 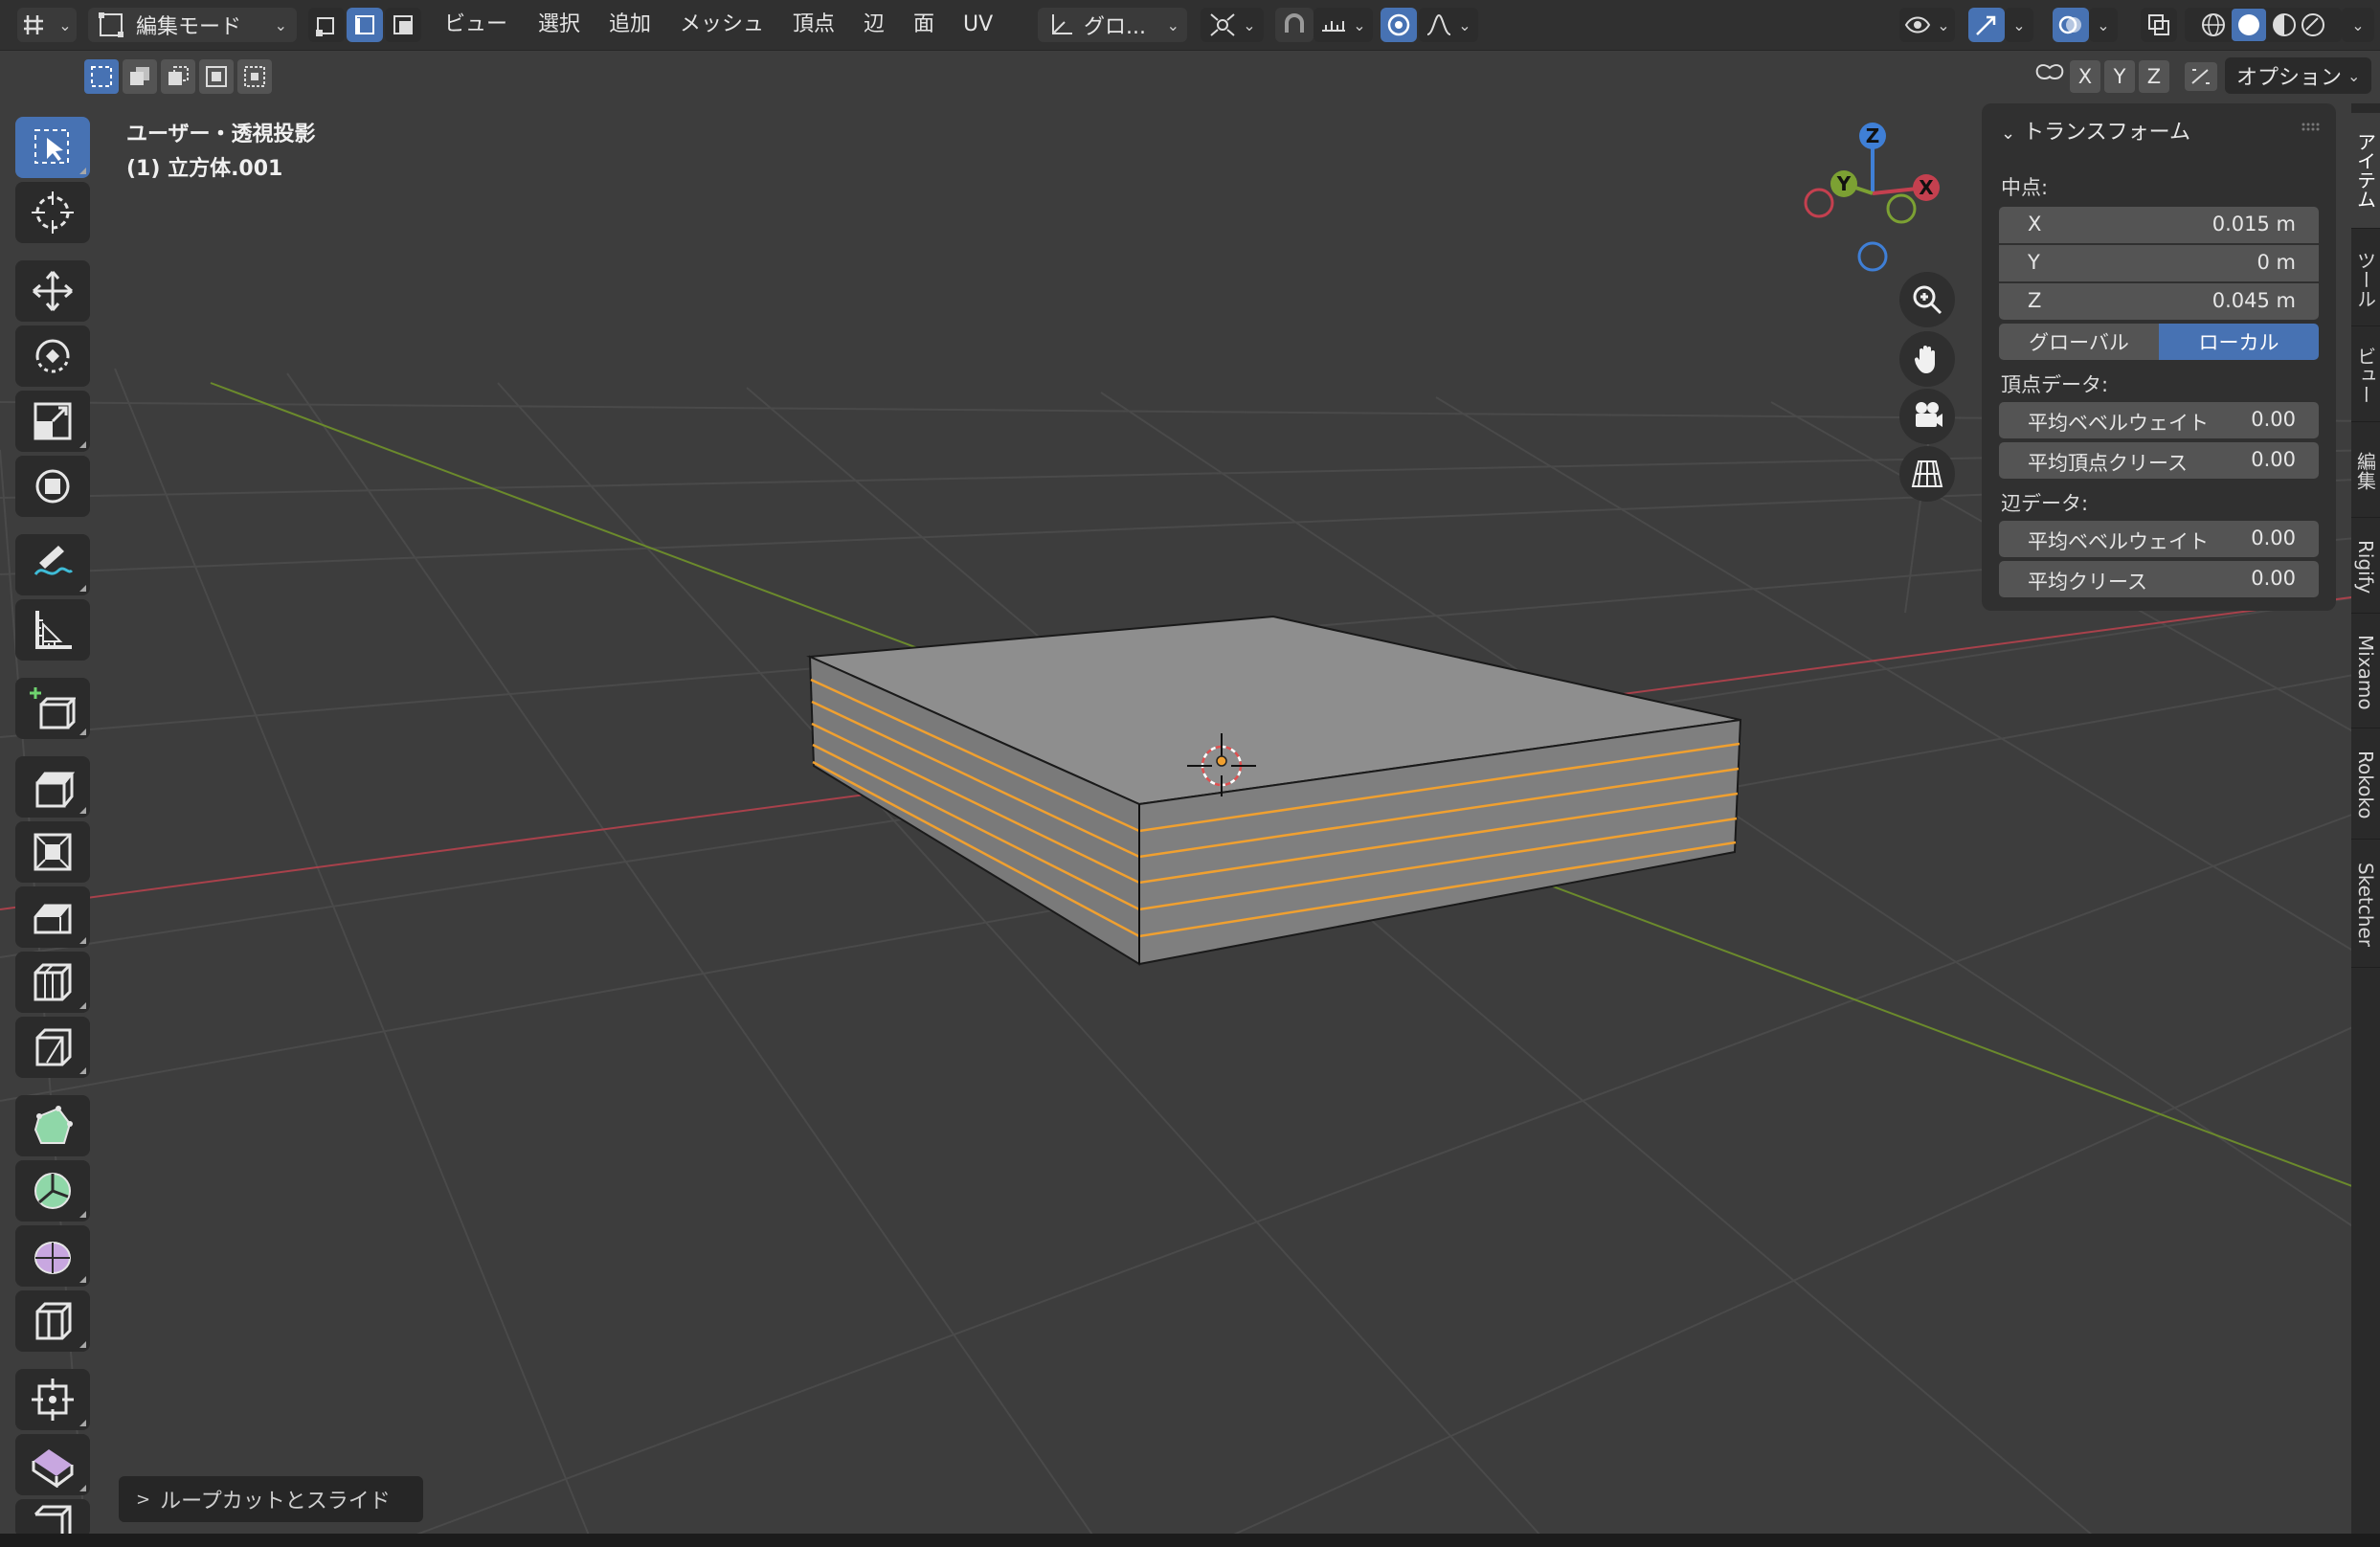 What do you see at coordinates (53, 852) in the screenshot?
I see `tool-inset` at bounding box center [53, 852].